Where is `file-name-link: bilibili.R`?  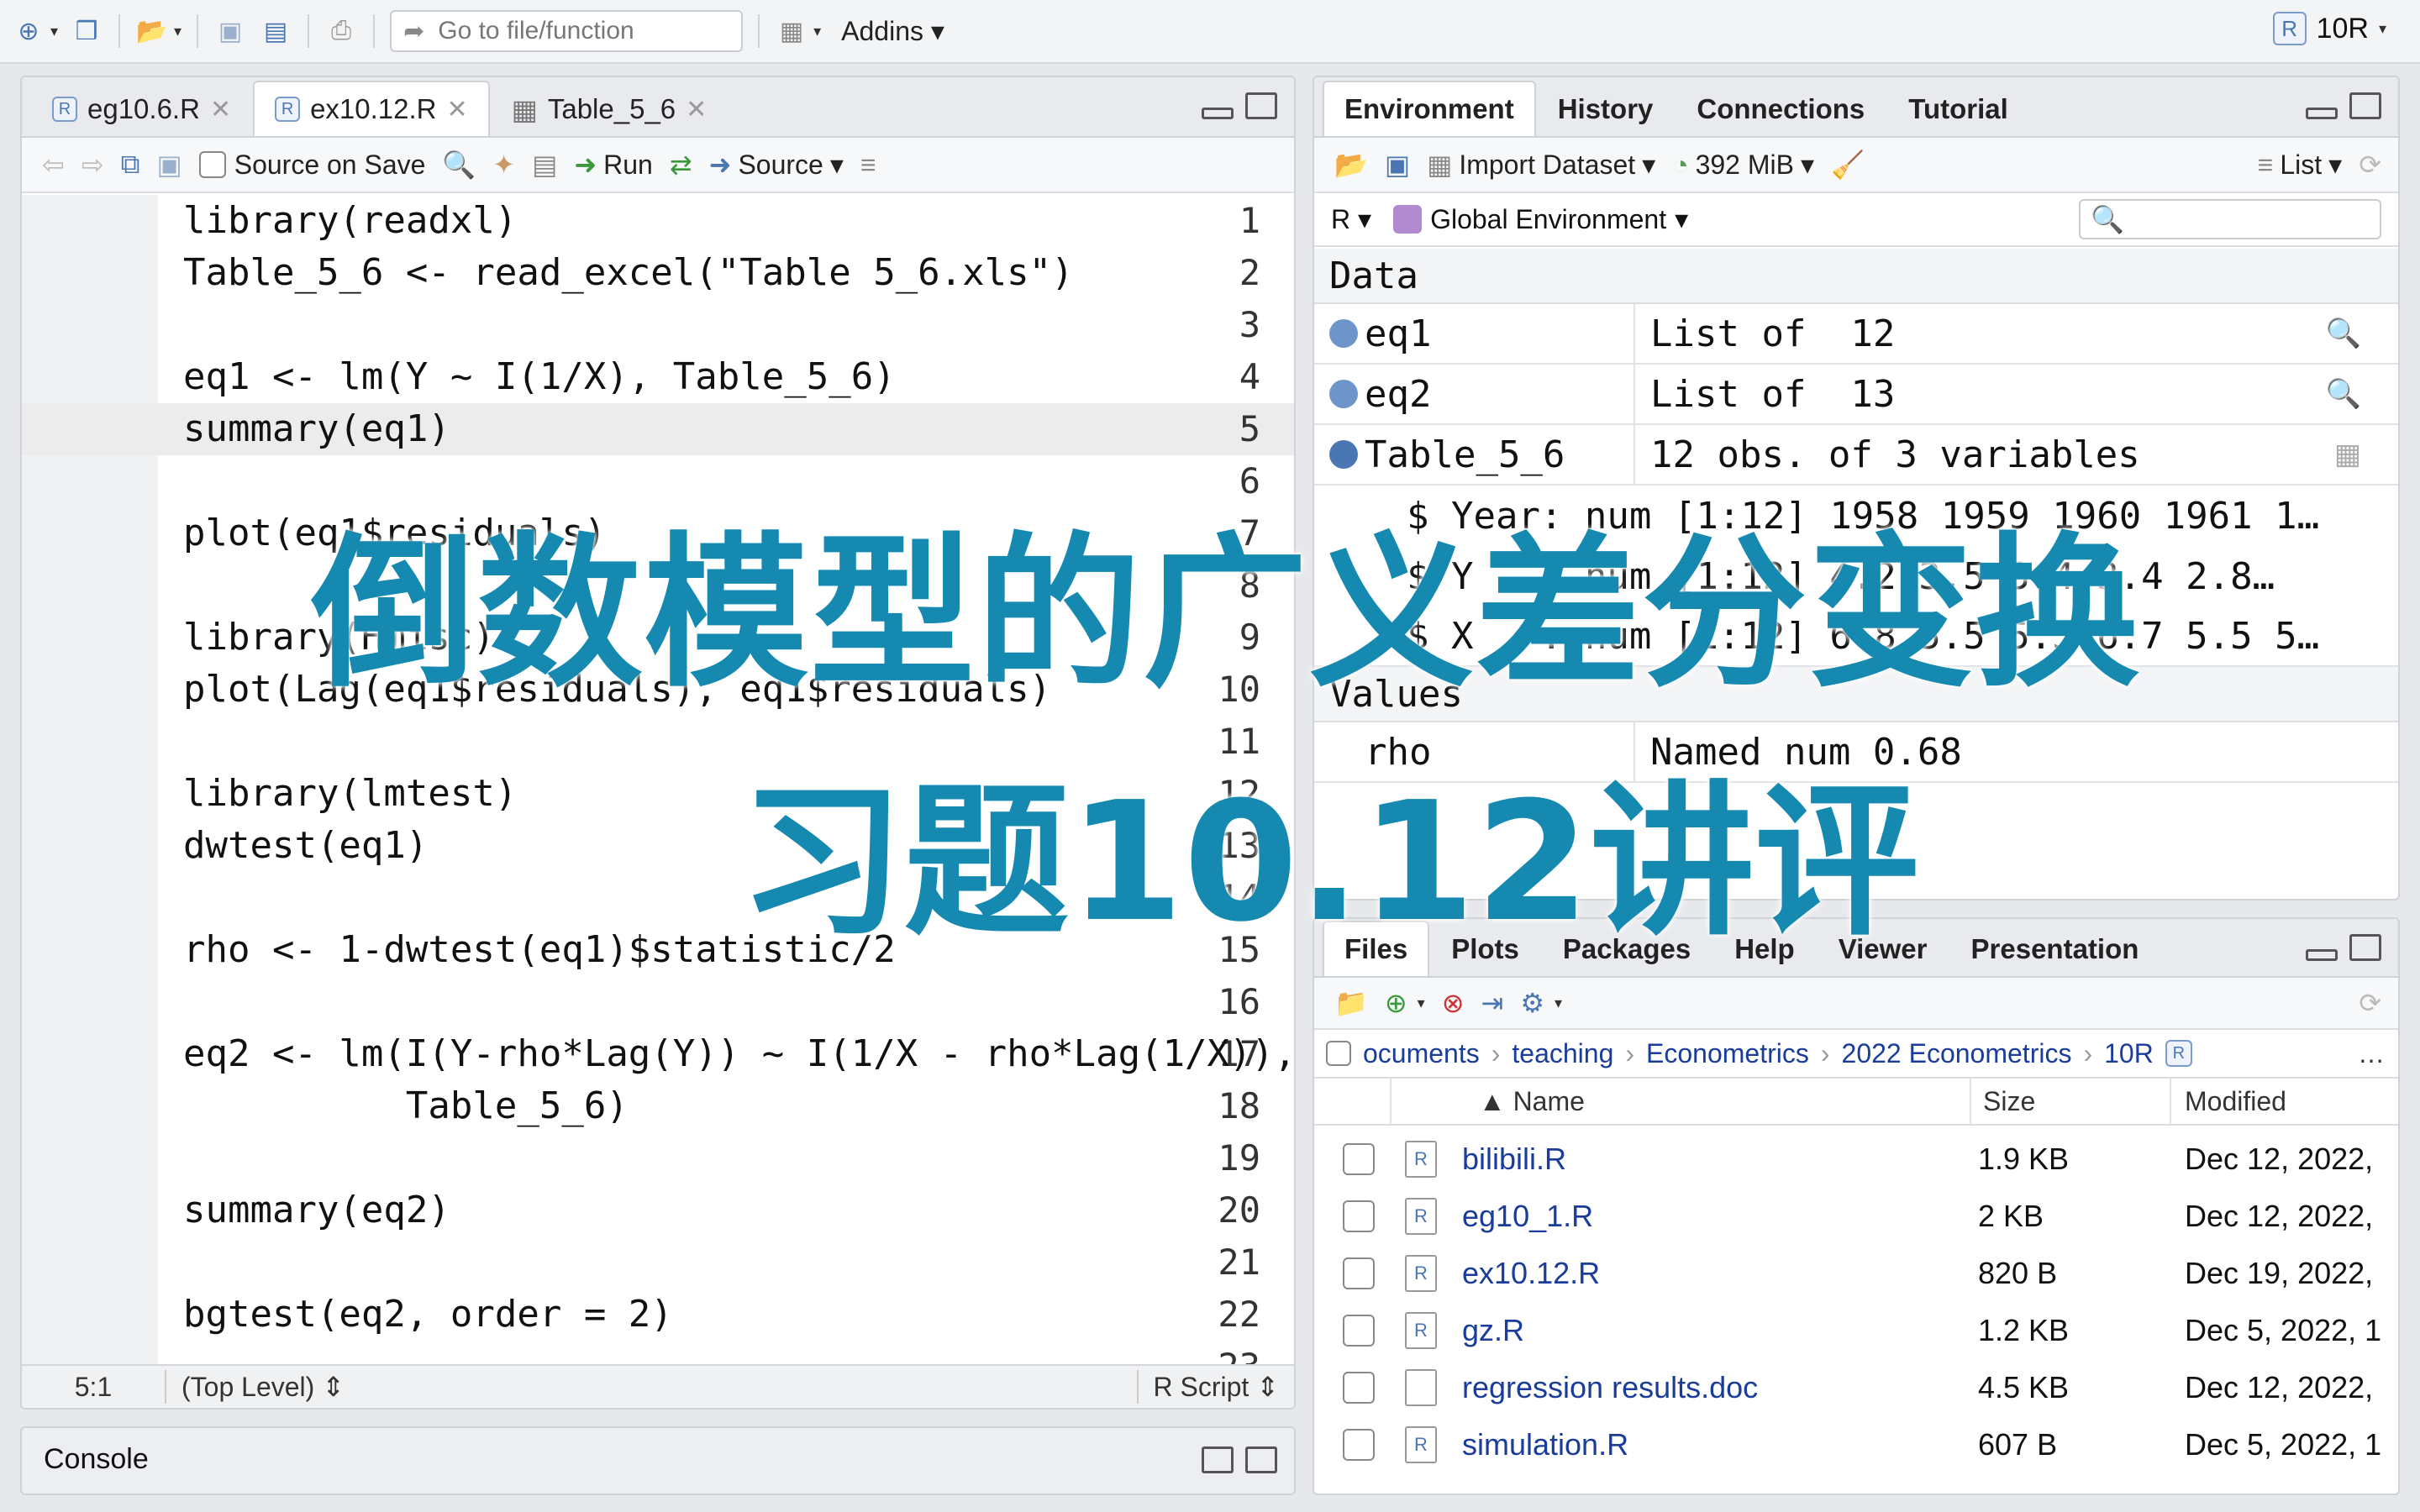
file-name-link: bilibili.R is located at coordinates (1514, 1159).